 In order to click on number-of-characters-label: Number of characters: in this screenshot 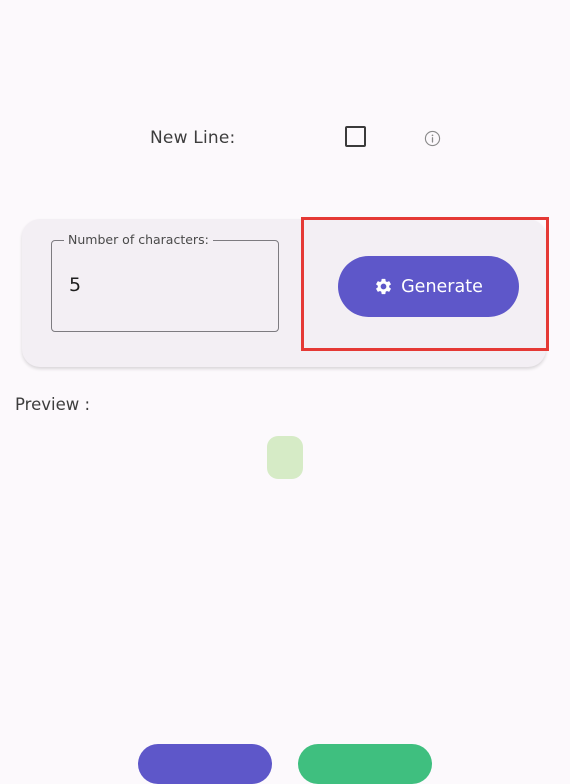, I will do `click(138, 240)`.